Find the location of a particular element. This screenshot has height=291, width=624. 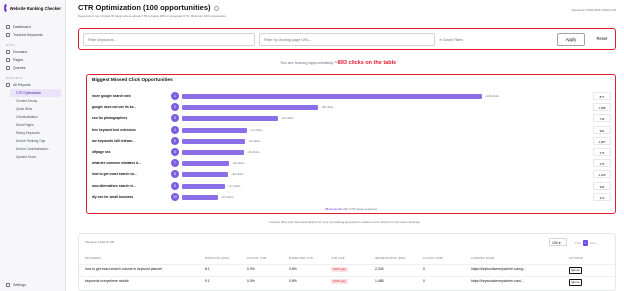

table-cell-impressions: 1,488 is located at coordinates (379, 281).